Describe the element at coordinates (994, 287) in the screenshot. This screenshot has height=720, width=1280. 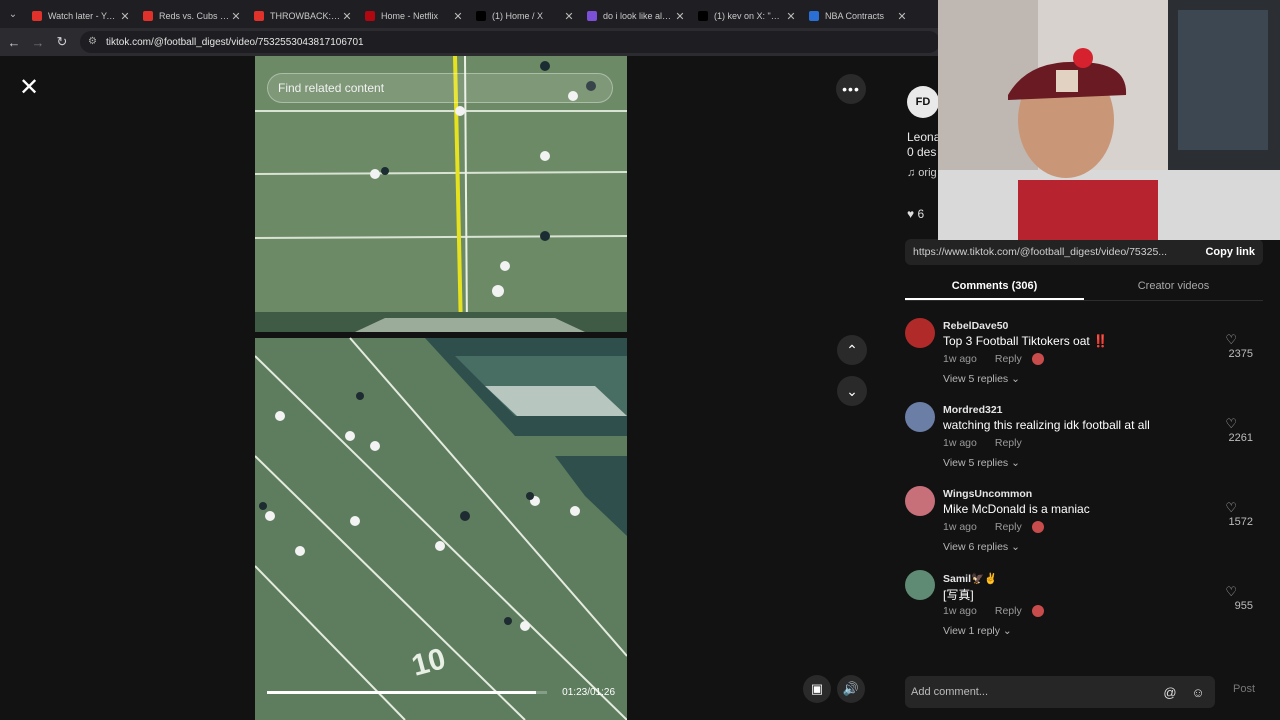
I see `tab-comments: Comments (306)` at that location.